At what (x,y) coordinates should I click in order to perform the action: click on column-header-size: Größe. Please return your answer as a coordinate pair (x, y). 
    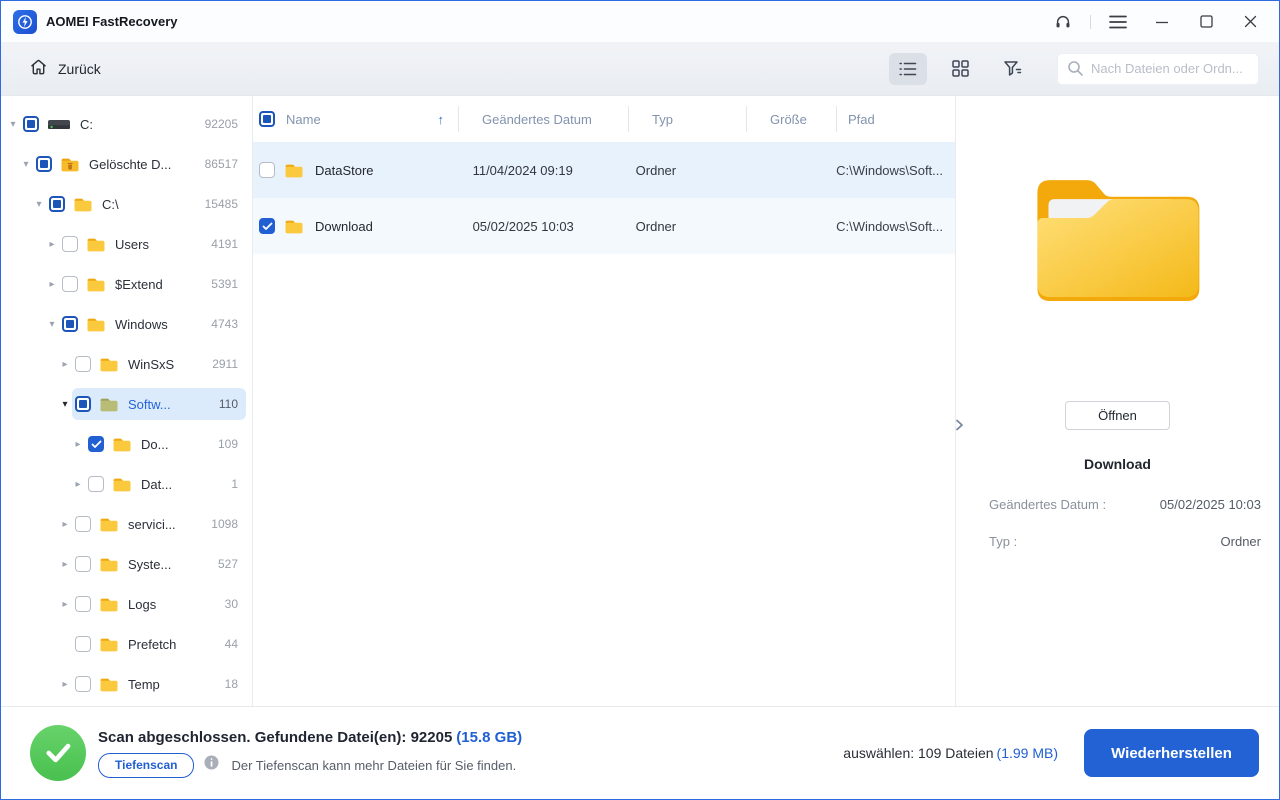
    Looking at the image, I should click on (791, 119).